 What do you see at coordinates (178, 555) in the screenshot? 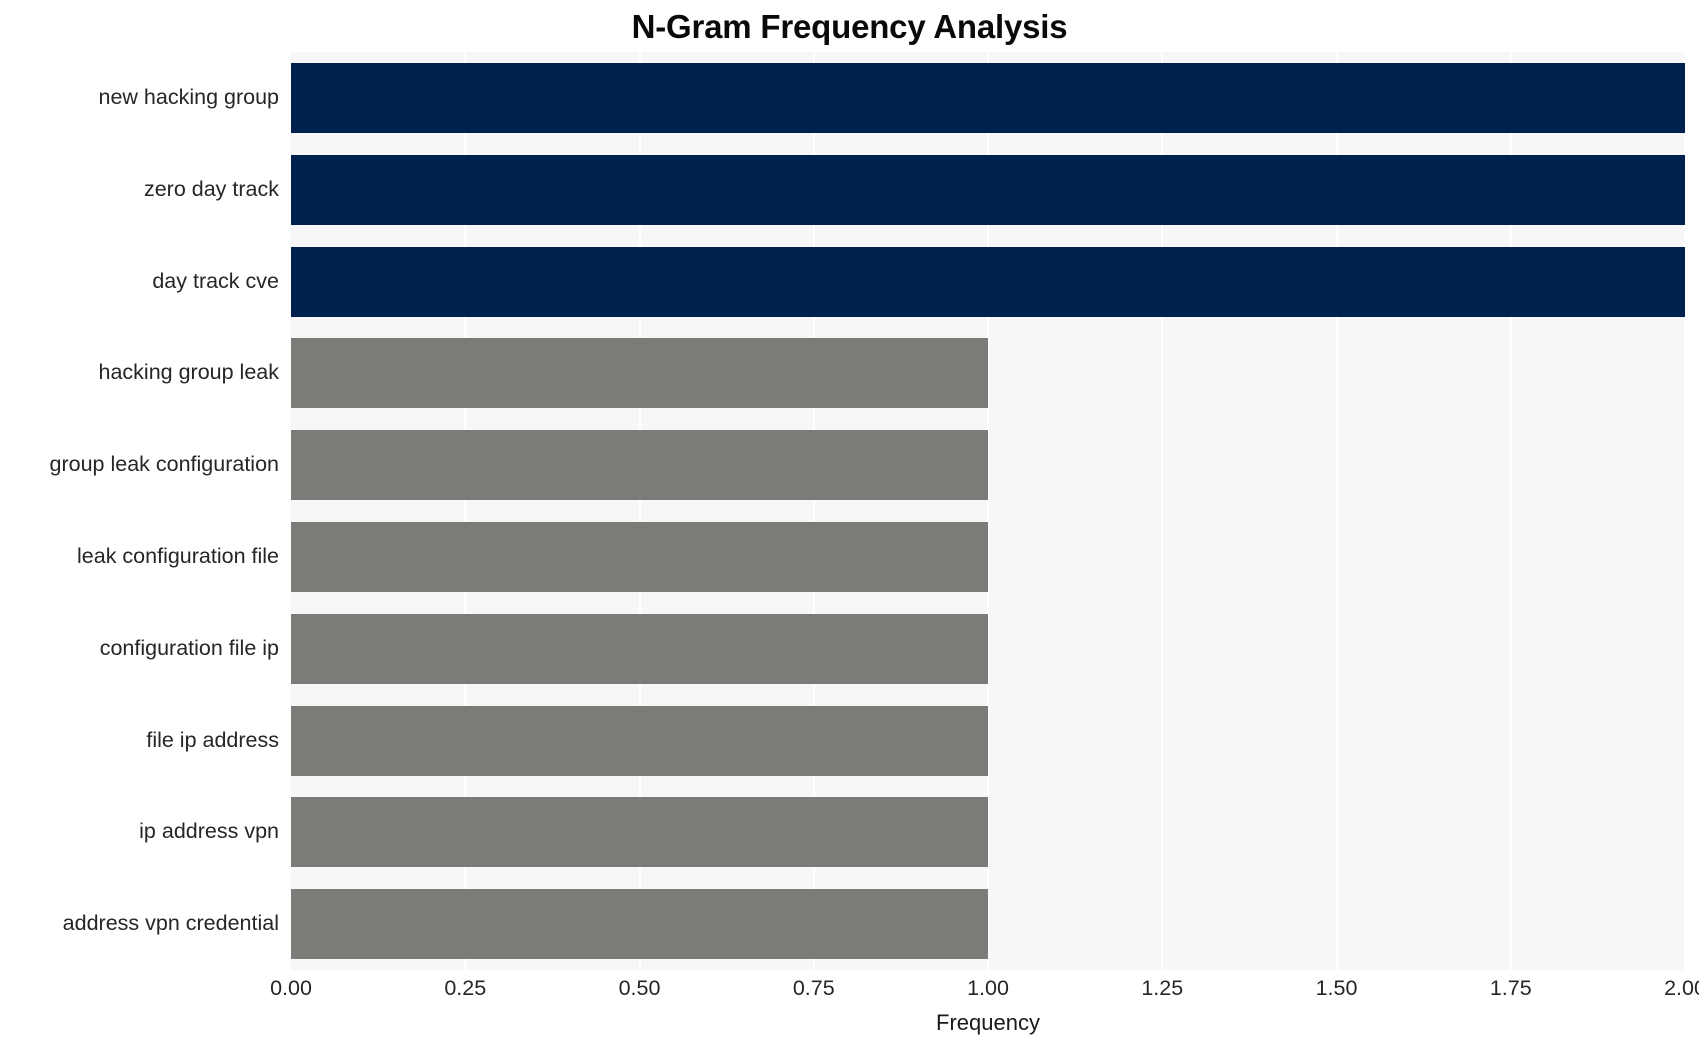
I see `y-axis-tick-label: leak configuration file` at bounding box center [178, 555].